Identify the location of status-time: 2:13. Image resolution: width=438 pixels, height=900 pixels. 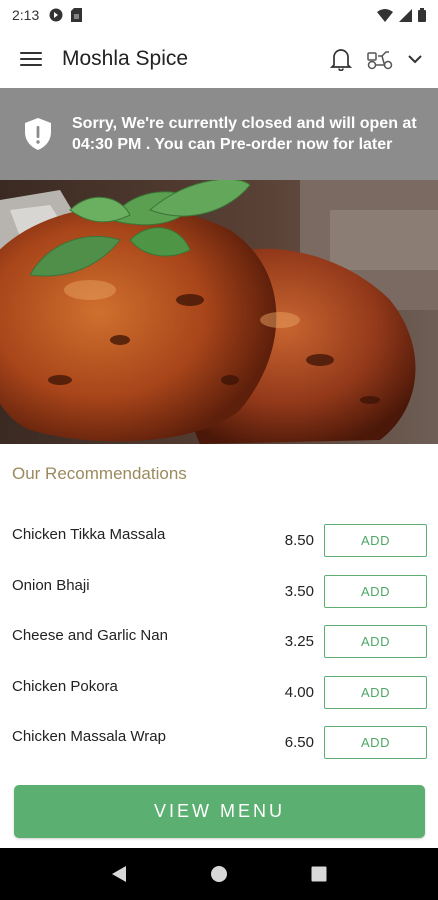
(26, 15).